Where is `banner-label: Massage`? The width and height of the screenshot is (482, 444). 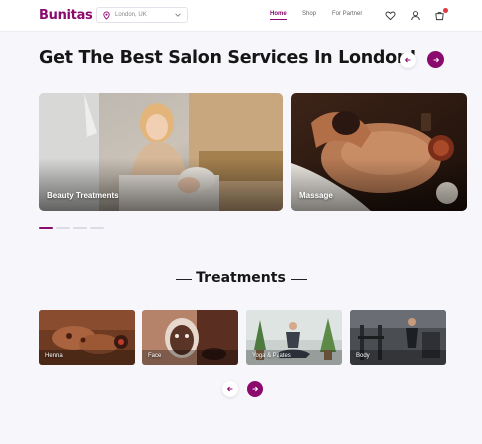
banner-label: Massage is located at coordinates (316, 195).